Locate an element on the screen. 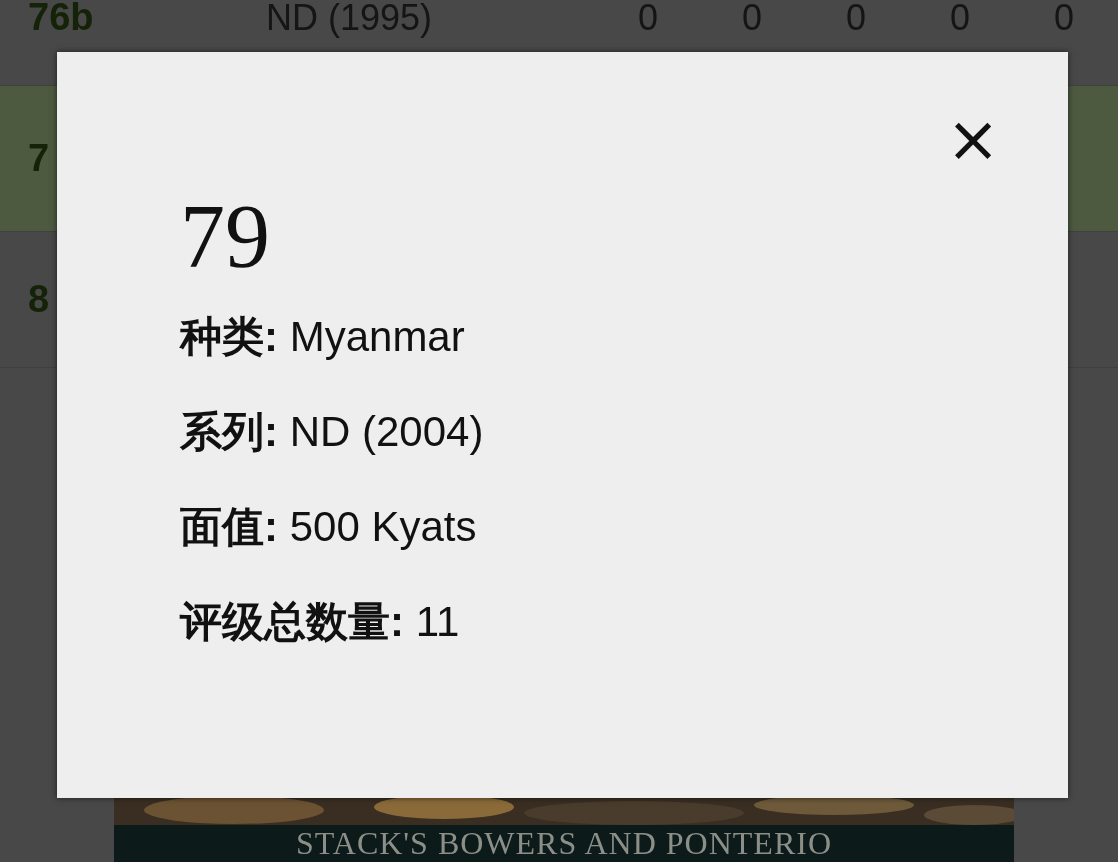 The image size is (1118, 862). detail-line: 种类: Myanmar is located at coordinates (322, 337).